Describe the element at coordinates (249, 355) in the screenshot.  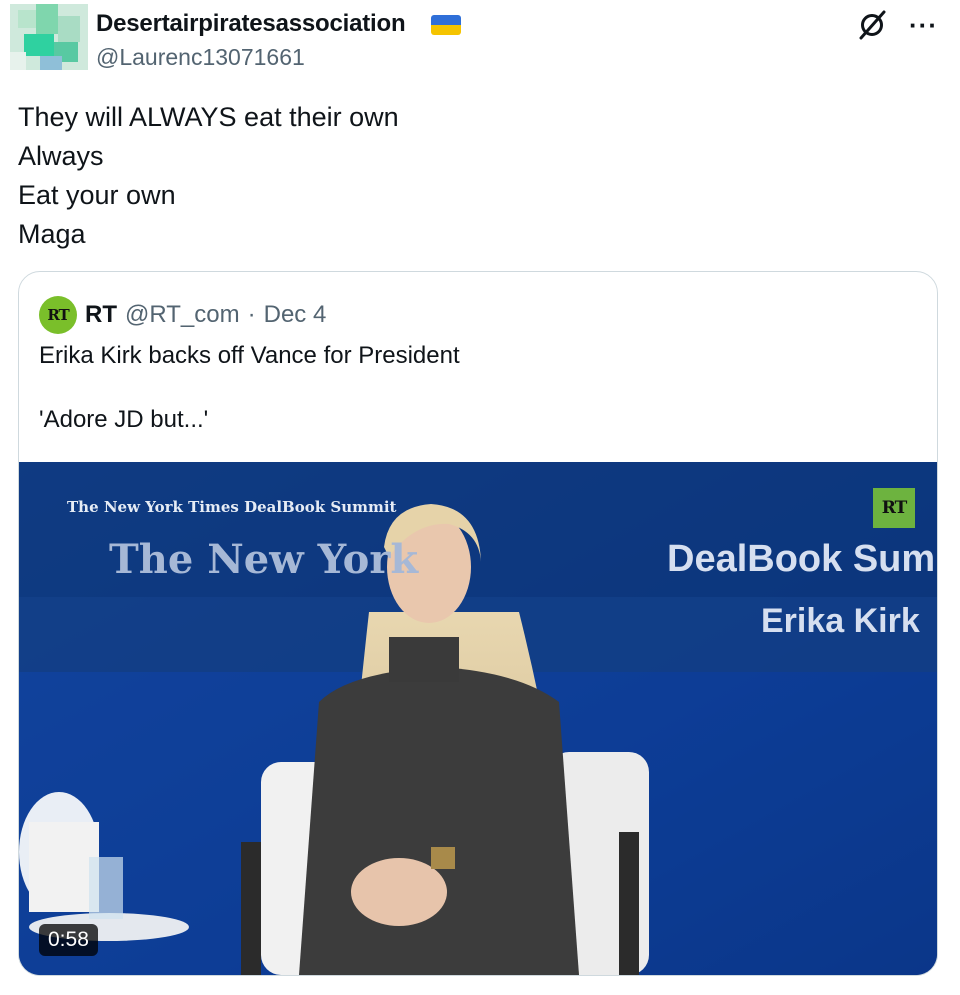
I see `quoted-text-line: Erika Kirk backs off Vance for President` at that location.